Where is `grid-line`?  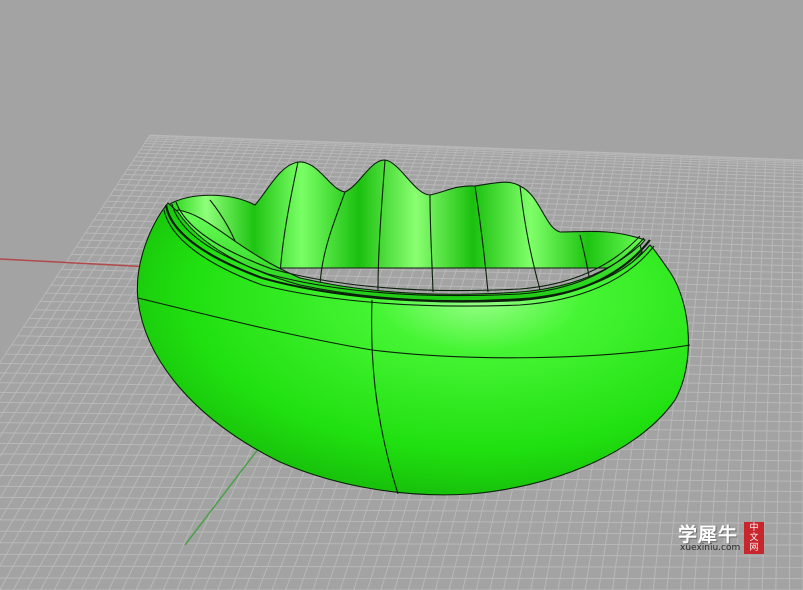
grid-line is located at coordinates (401, 578).